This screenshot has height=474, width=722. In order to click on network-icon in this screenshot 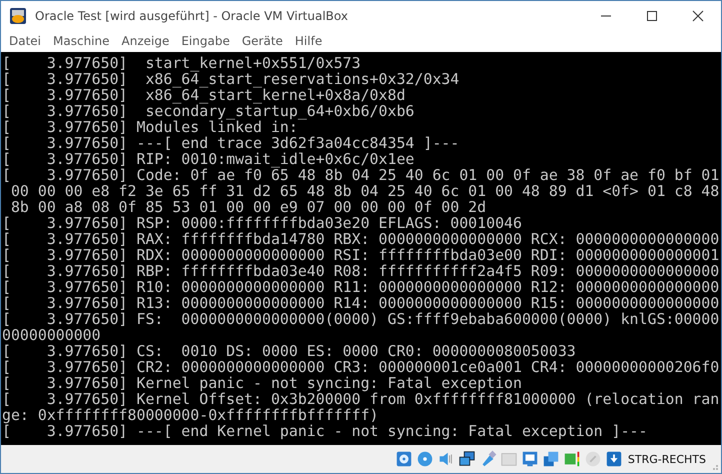, I will do `click(467, 459)`.